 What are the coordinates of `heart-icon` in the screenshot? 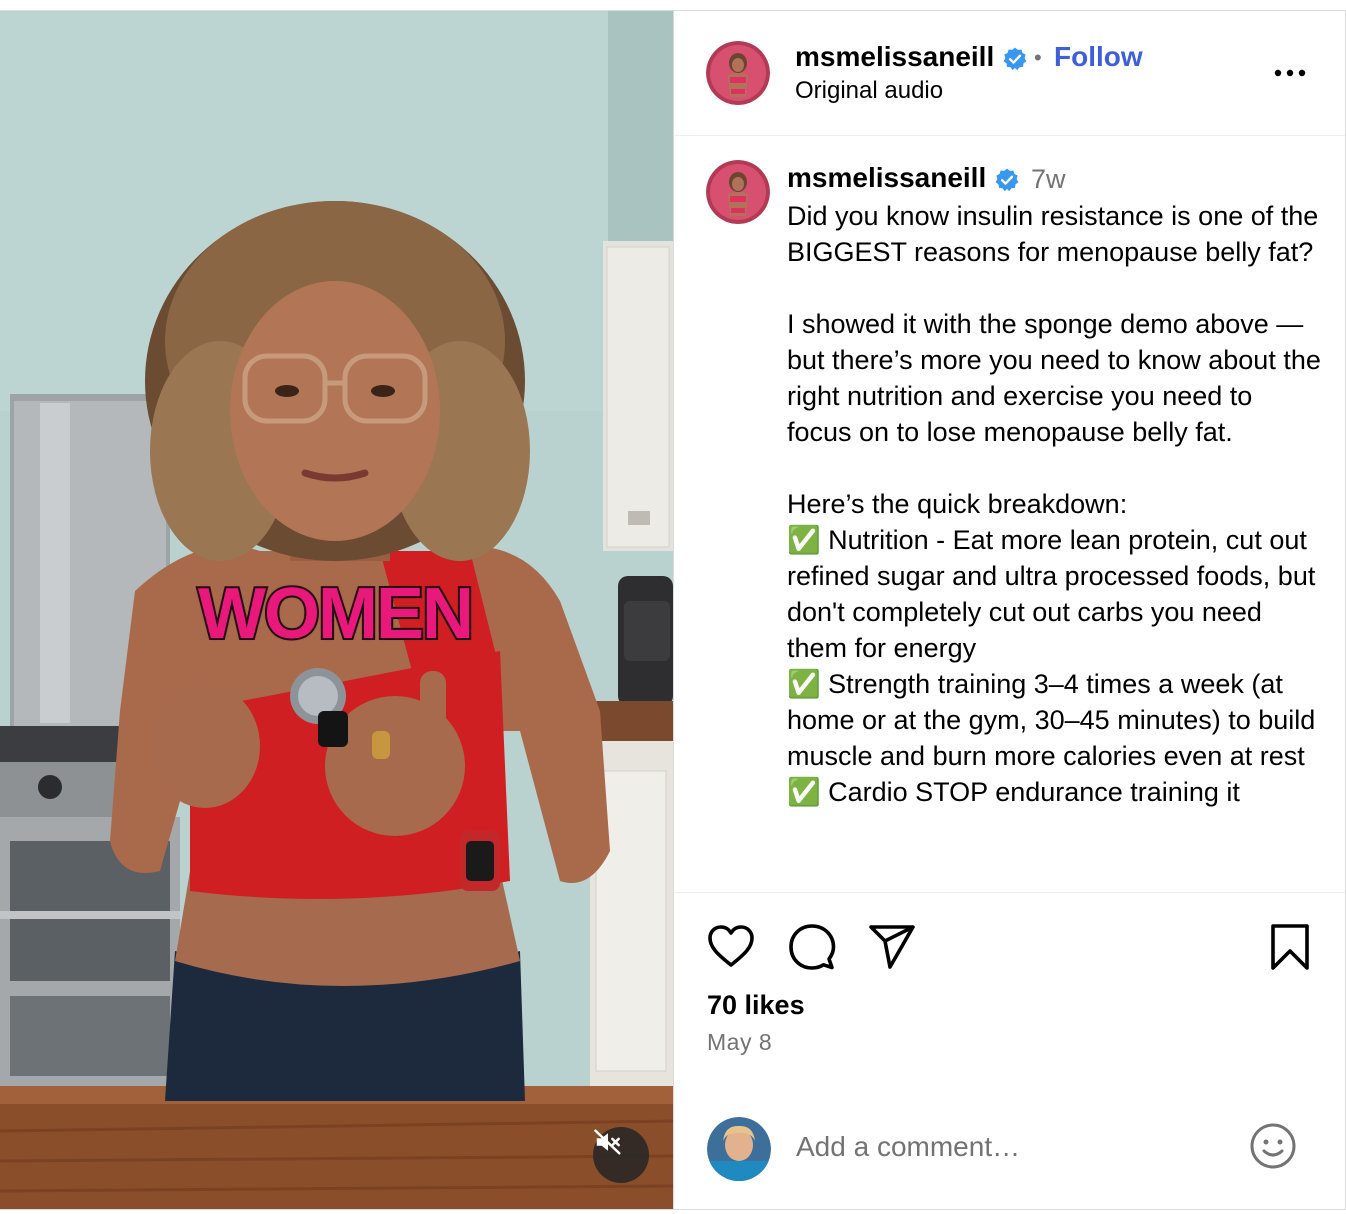 It's located at (731, 946).